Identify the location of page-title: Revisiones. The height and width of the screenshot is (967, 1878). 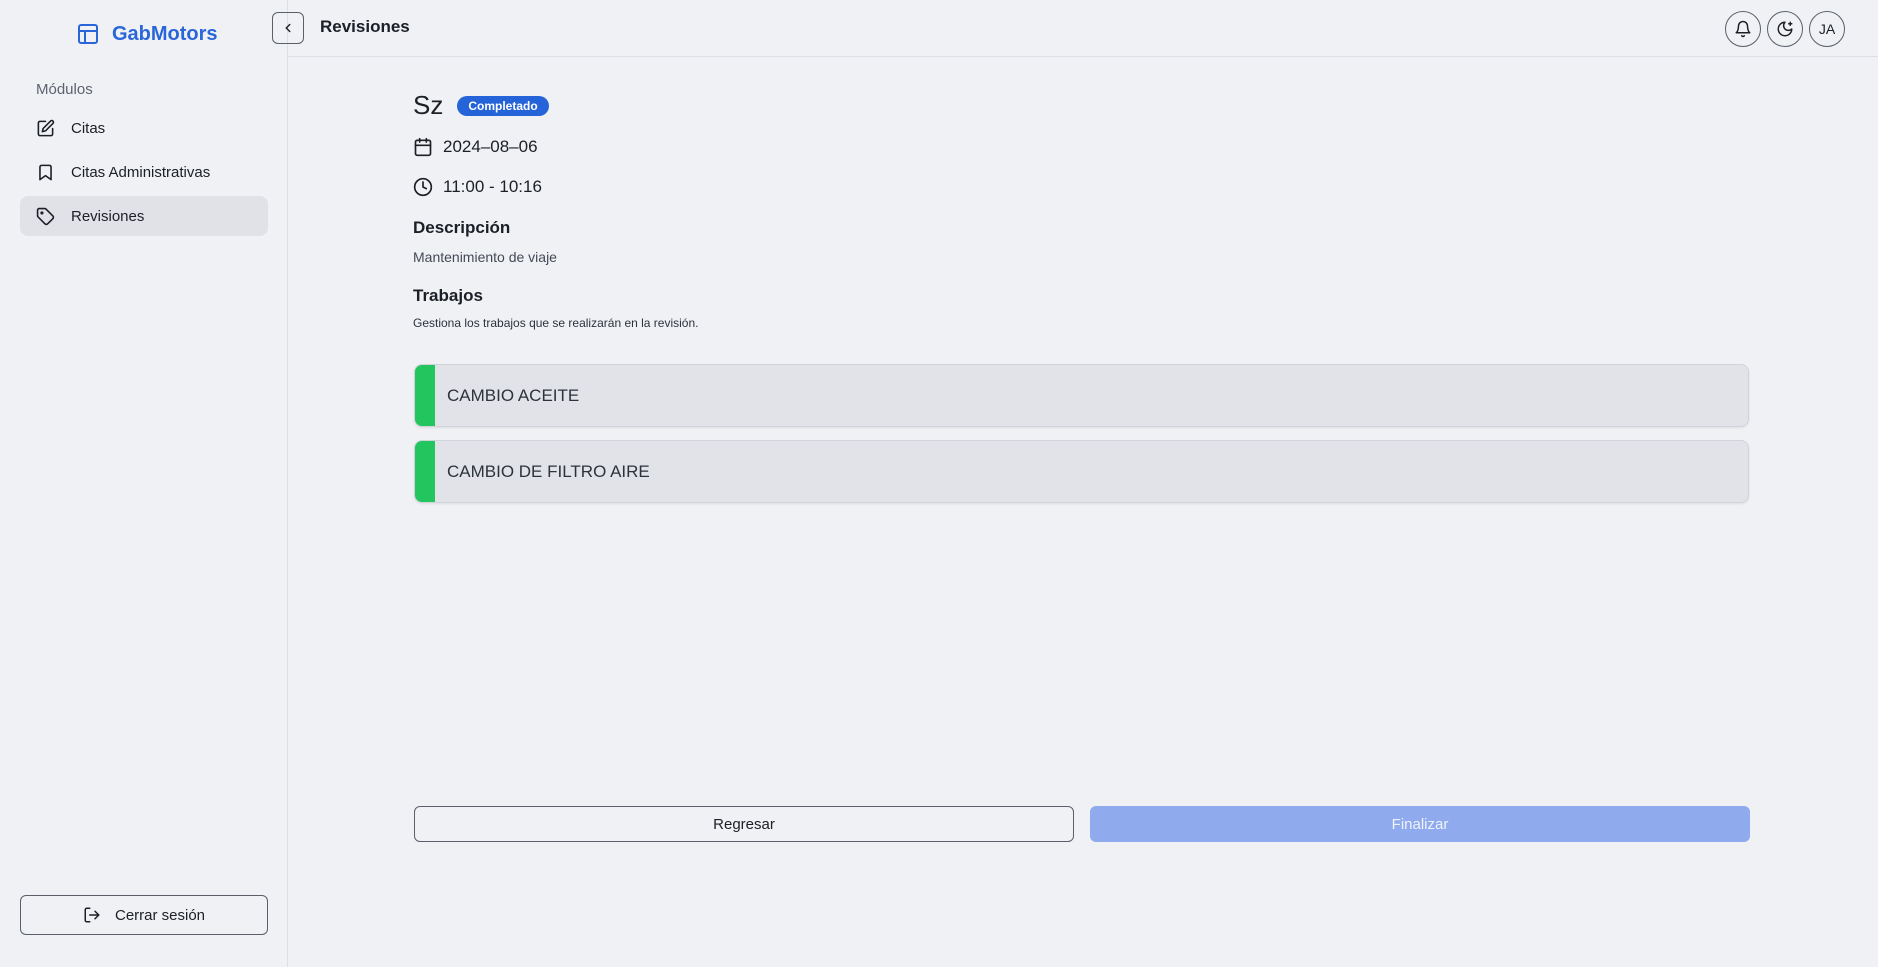
(365, 26).